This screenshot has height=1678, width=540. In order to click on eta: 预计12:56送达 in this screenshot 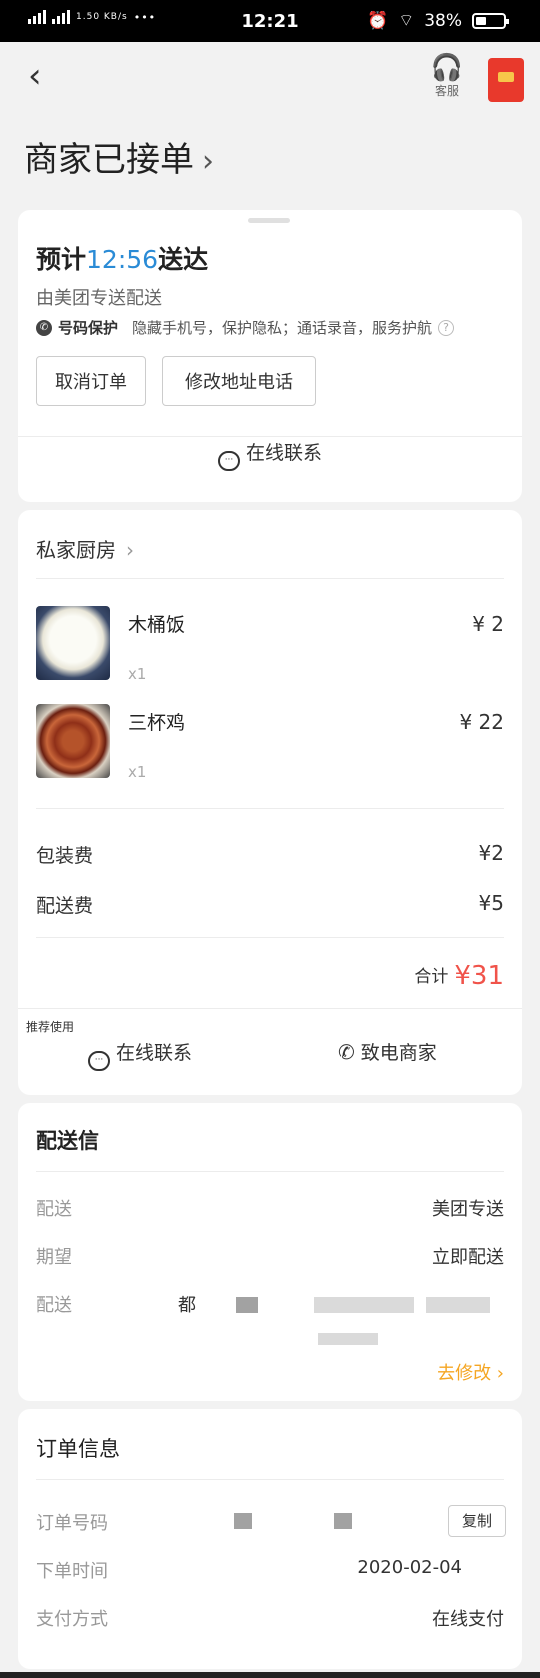, I will do `click(122, 258)`.